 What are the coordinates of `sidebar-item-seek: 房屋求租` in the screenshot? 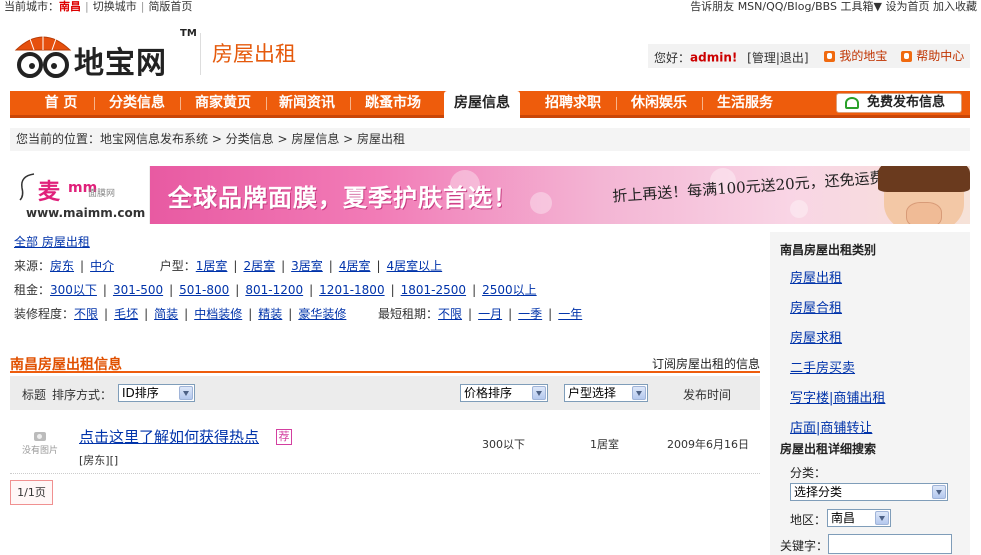 It's located at (816, 336).